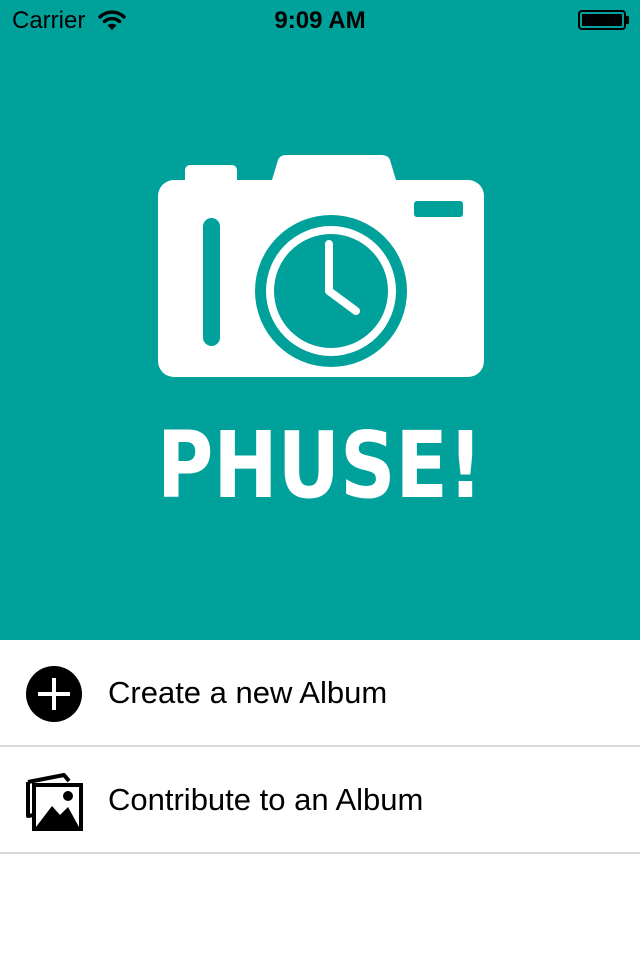  Describe the element at coordinates (54, 802) in the screenshot. I see `photos-stack-icon` at that location.